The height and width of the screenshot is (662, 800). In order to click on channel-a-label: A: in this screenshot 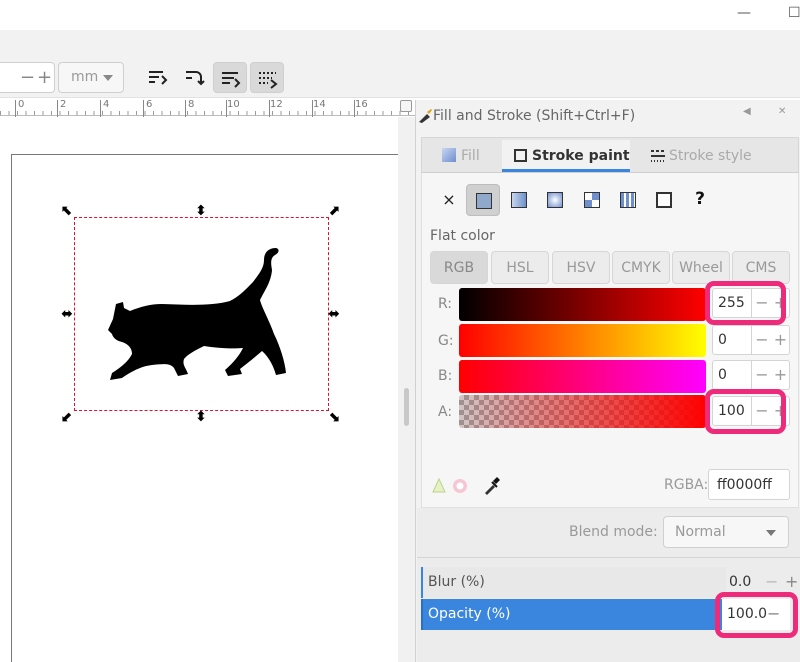, I will do `click(445, 412)`.